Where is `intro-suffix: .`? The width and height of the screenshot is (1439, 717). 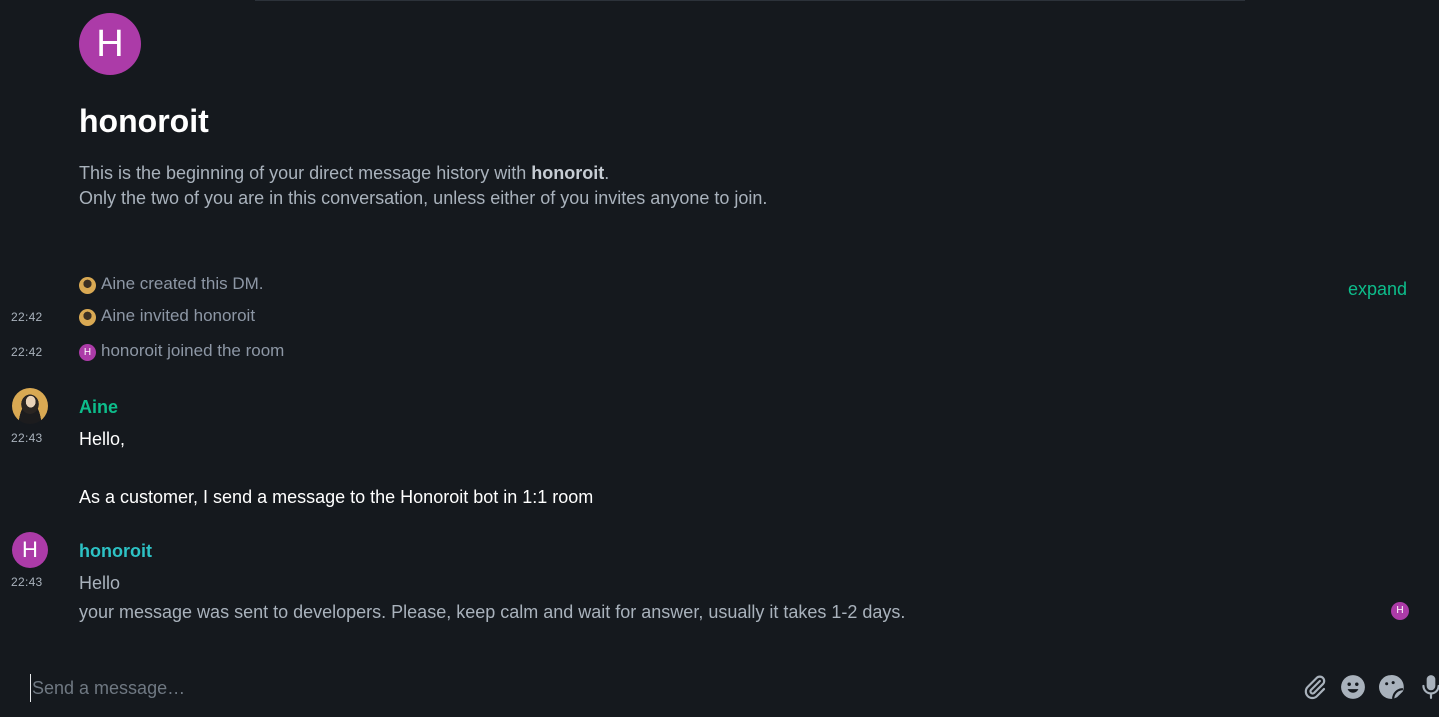
intro-suffix: . is located at coordinates (607, 173).